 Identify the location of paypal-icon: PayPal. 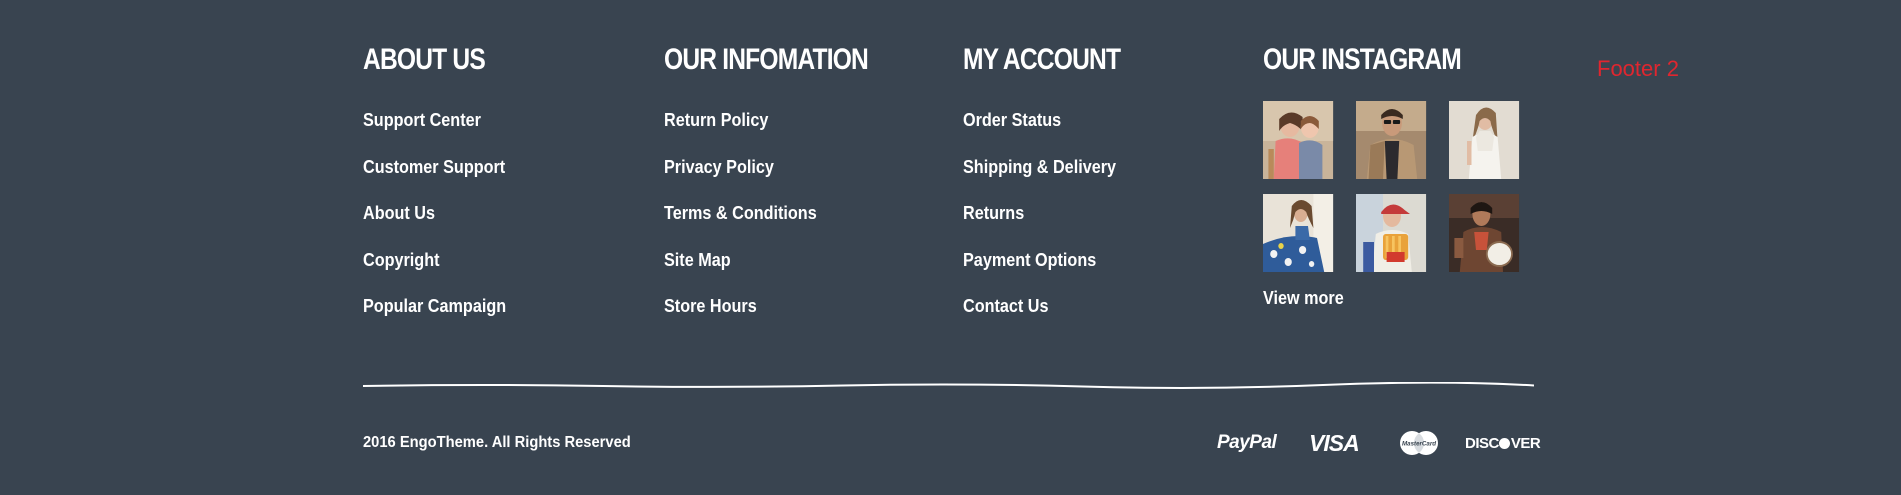
(1247, 442).